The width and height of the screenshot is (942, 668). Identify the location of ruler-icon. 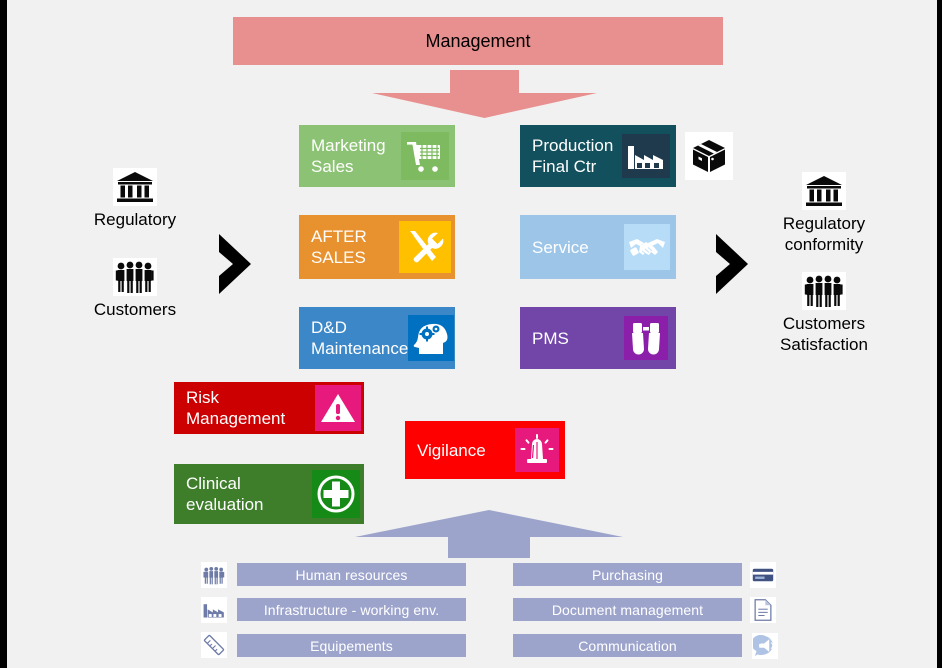
(214, 645).